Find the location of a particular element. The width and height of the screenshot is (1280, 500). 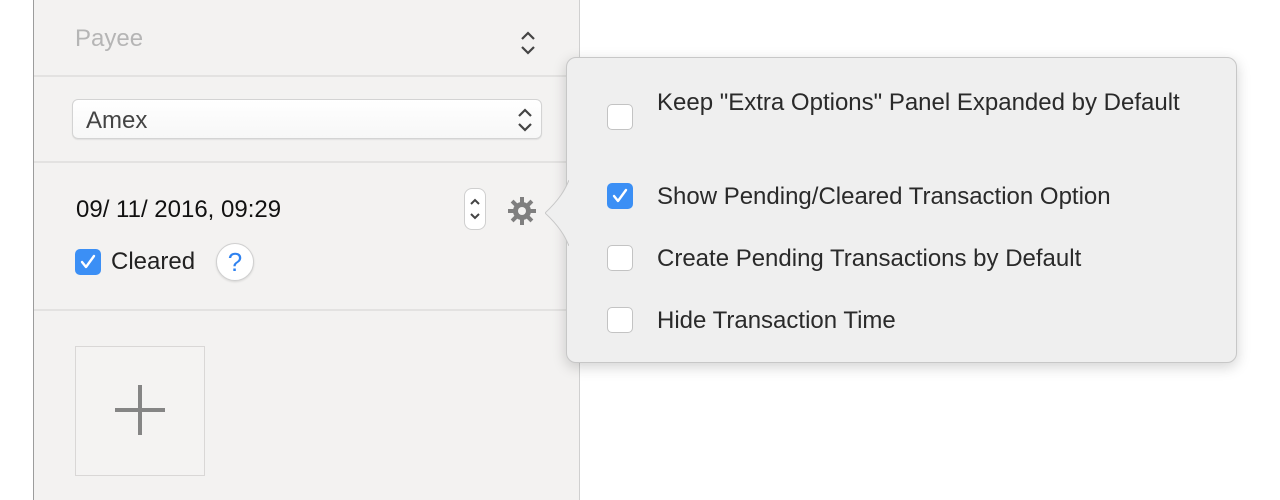

date-time-field: 09/ 11/ 2016, 09:29 is located at coordinates (178, 210).